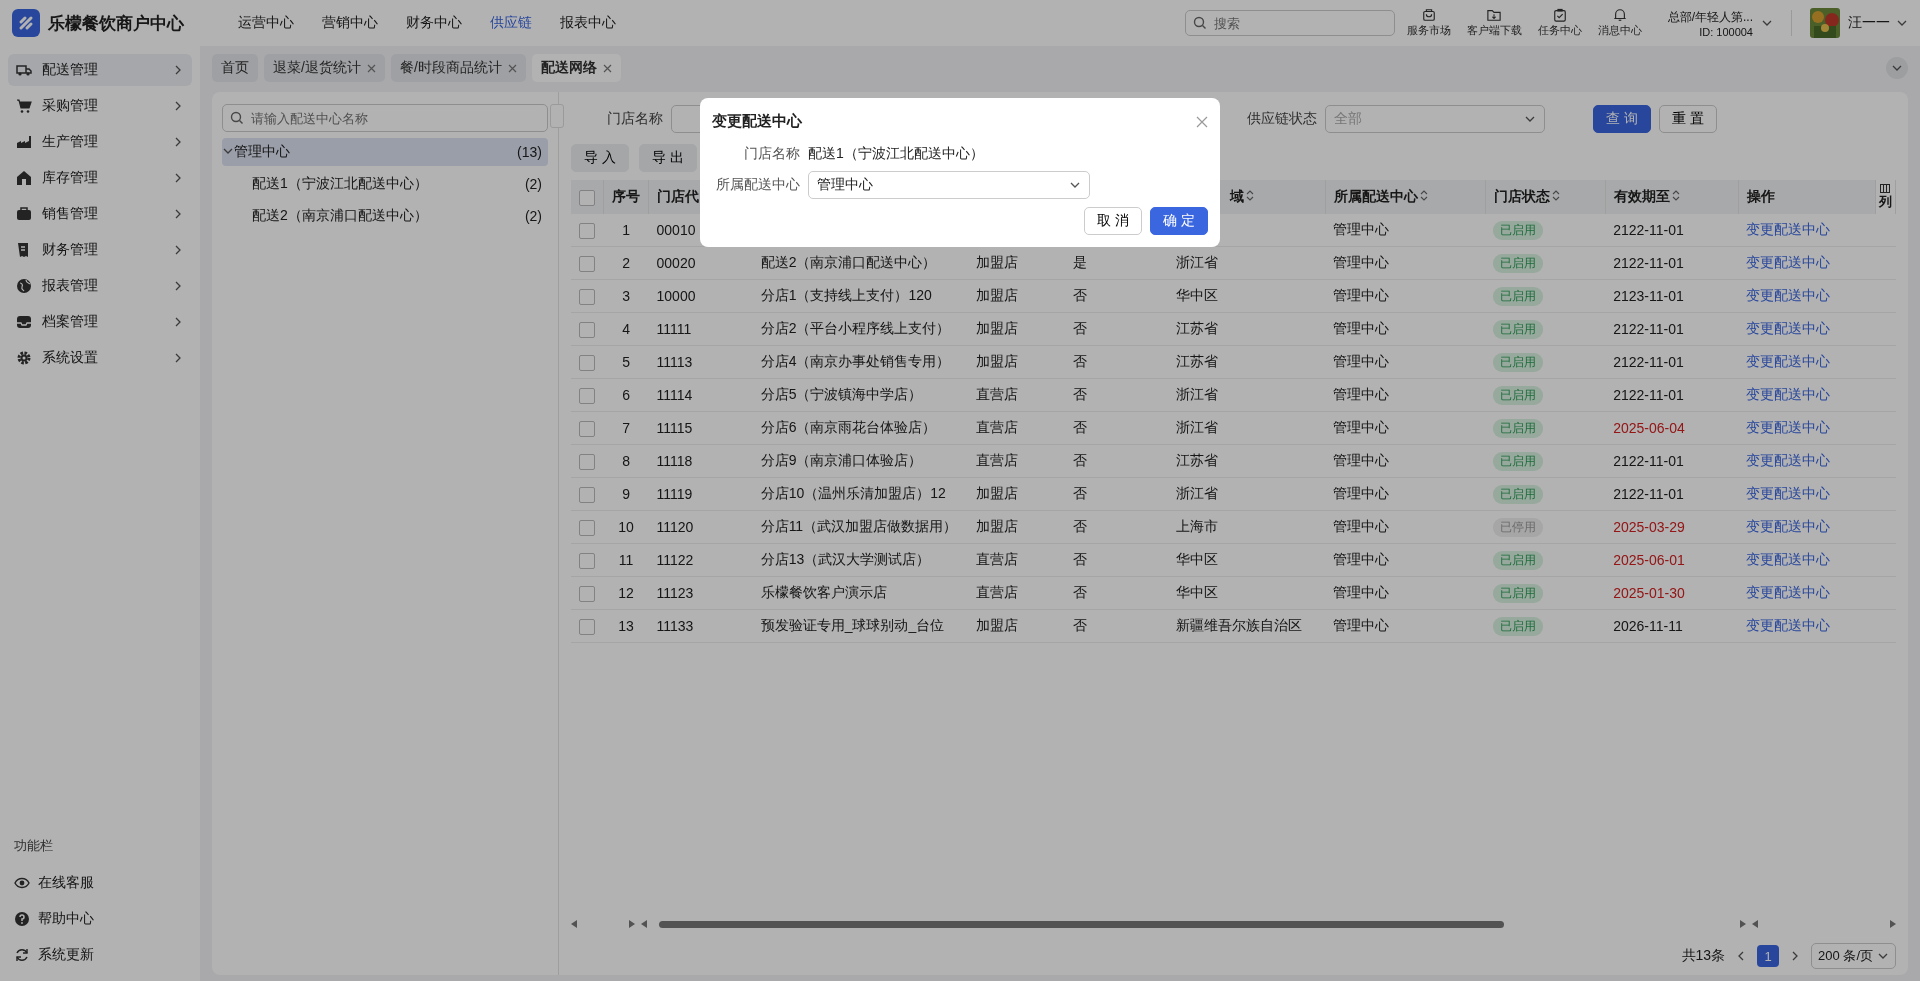  I want to click on sidebar-link: 在线客服, so click(100, 883).